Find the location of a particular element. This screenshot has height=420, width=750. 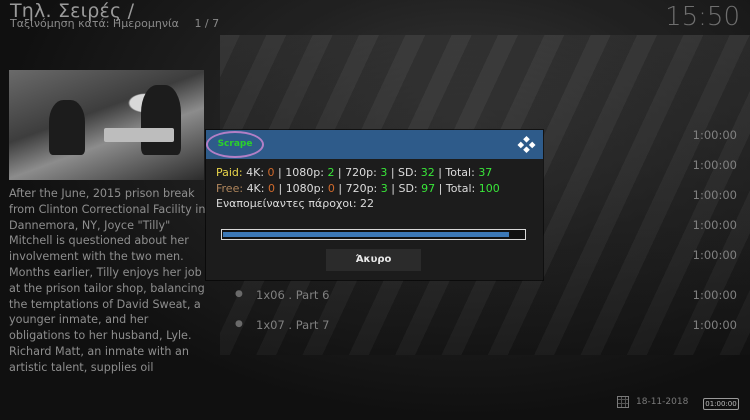

dialog-heading: Scrape is located at coordinates (235, 144).